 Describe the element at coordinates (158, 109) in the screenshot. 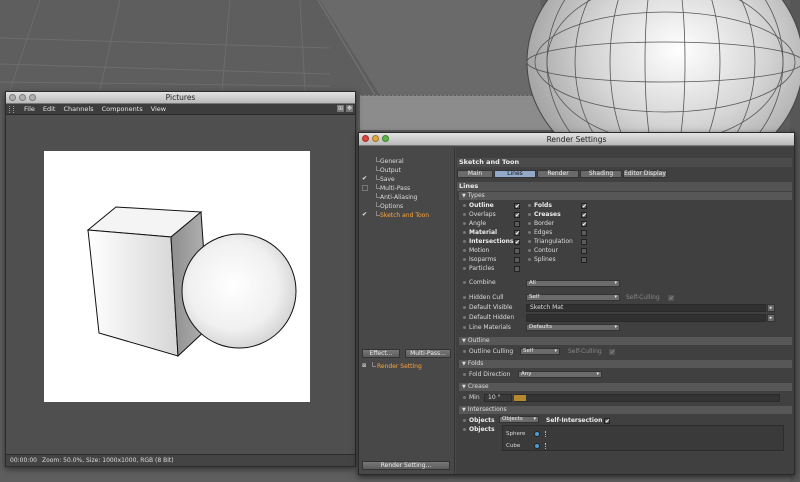

I see `menu-view: View` at that location.